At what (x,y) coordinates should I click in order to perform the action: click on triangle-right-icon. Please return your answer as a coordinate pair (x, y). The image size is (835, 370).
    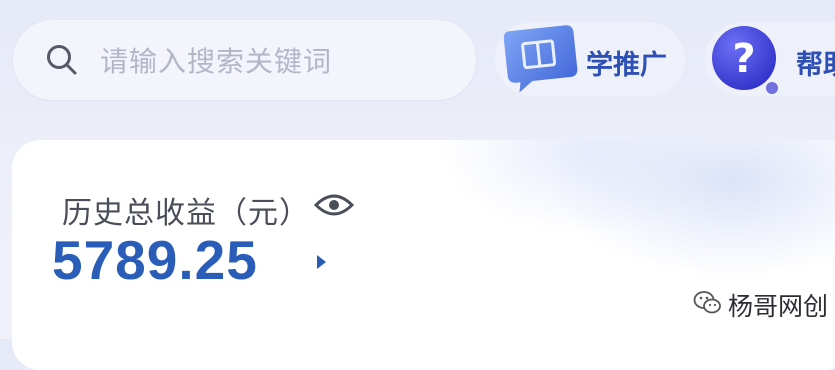
    Looking at the image, I should click on (321, 262).